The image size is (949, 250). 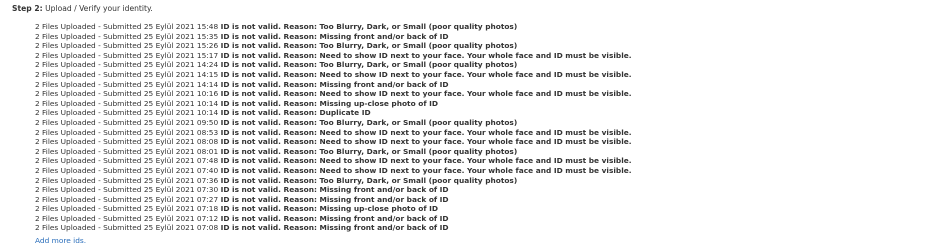 I want to click on step-heading: Step 2: Upload / Verify your identity., so click(x=82, y=9).